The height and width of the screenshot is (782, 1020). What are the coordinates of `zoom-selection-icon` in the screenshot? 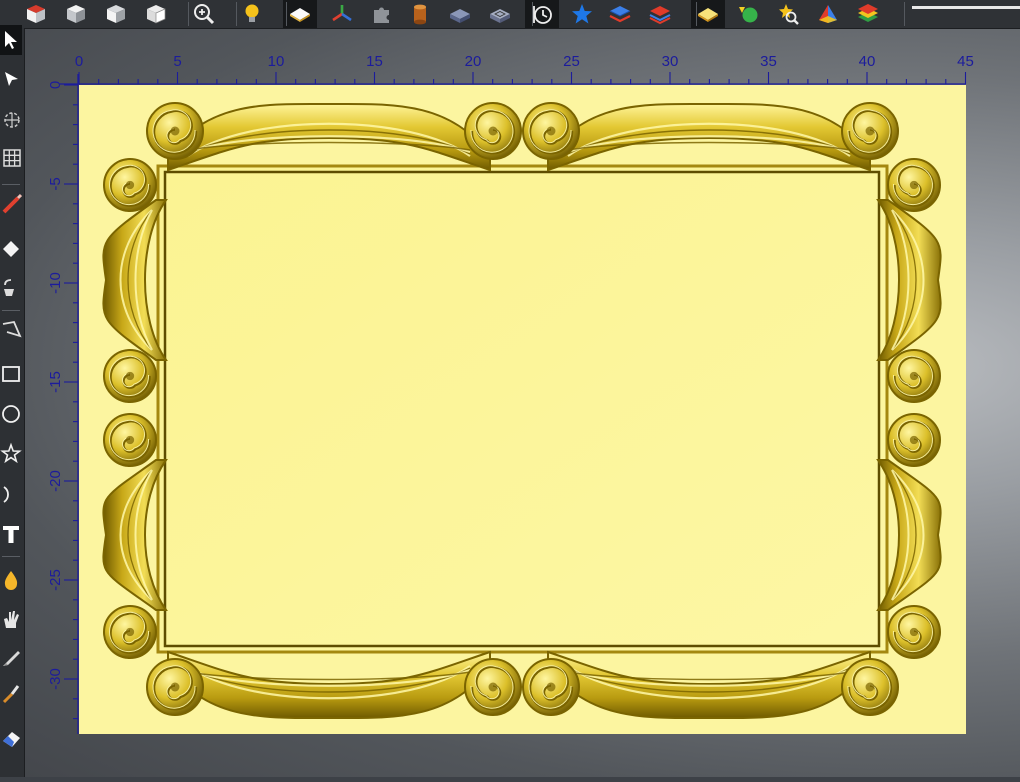 It's located at (789, 14).